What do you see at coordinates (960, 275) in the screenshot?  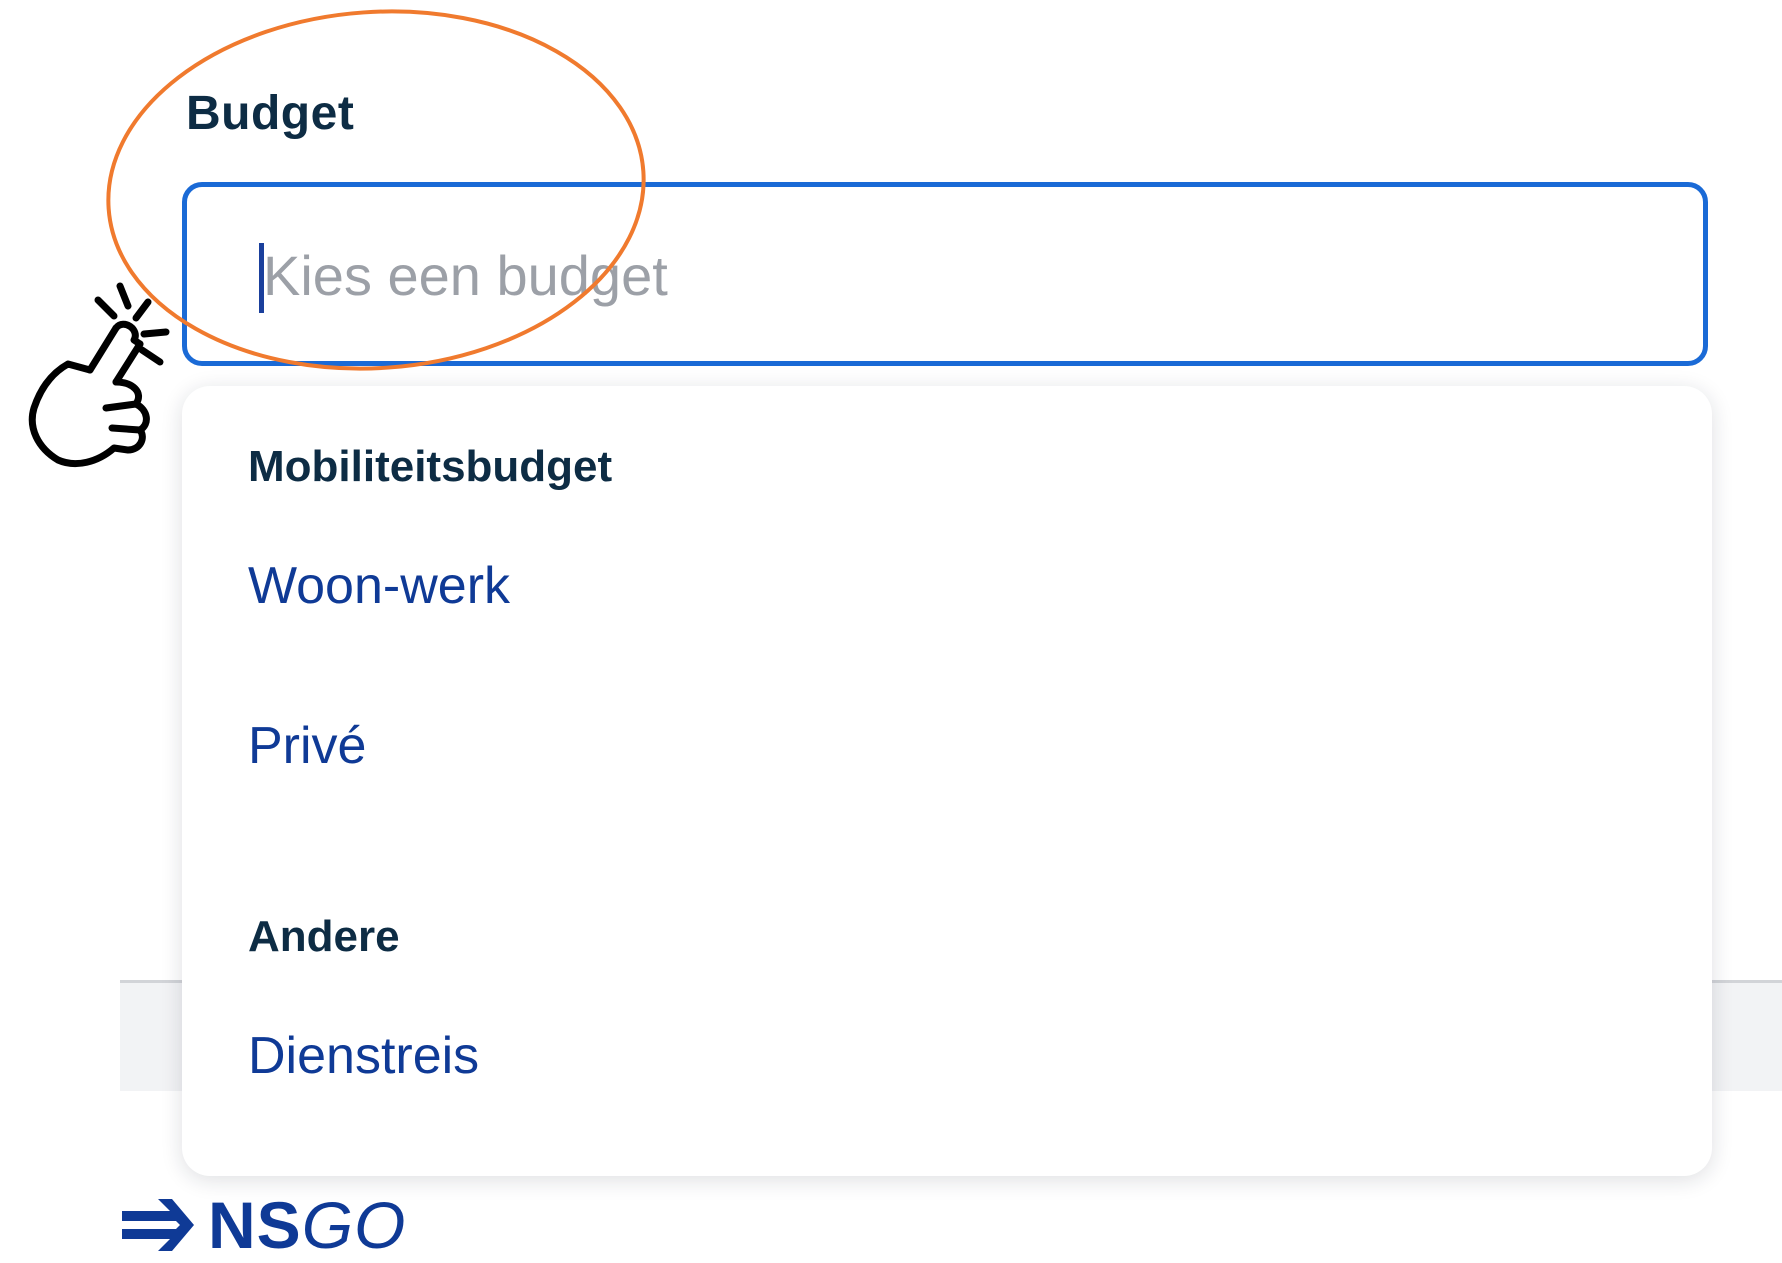 I see `budget-input` at bounding box center [960, 275].